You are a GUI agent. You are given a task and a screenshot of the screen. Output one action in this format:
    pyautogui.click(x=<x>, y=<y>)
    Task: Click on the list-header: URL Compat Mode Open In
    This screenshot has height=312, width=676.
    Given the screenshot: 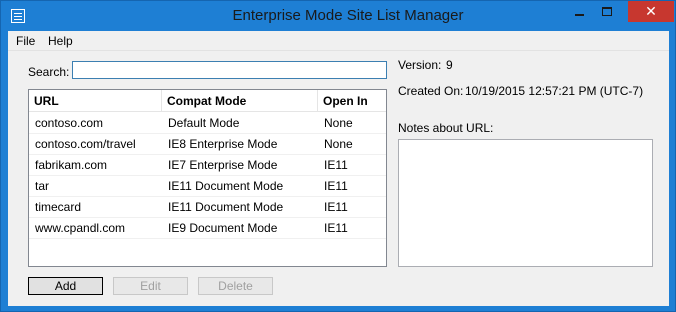 What is the action you would take?
    pyautogui.click(x=207, y=101)
    